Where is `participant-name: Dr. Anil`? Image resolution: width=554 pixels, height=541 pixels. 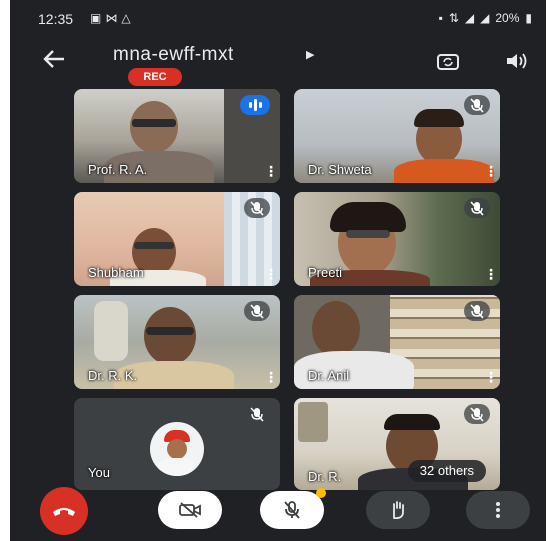
participant-name: Dr. Anil is located at coordinates (329, 375).